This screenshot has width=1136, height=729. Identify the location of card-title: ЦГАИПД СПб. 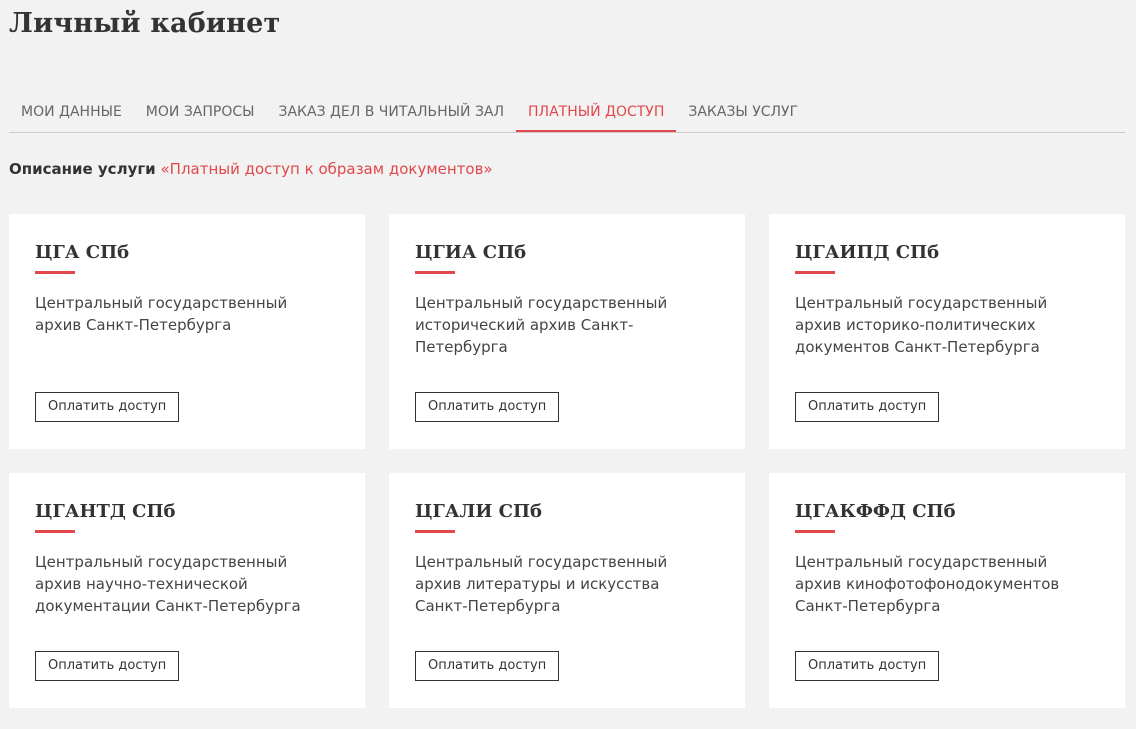
(867, 252).